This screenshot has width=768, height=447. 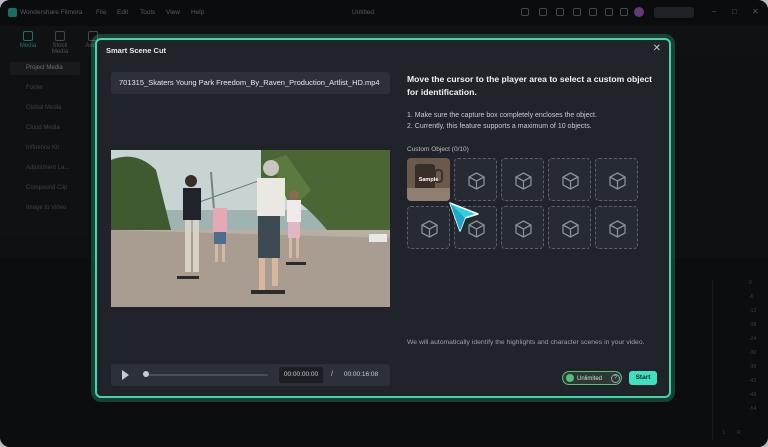 I want to click on close-icon: ✕, so click(x=657, y=48).